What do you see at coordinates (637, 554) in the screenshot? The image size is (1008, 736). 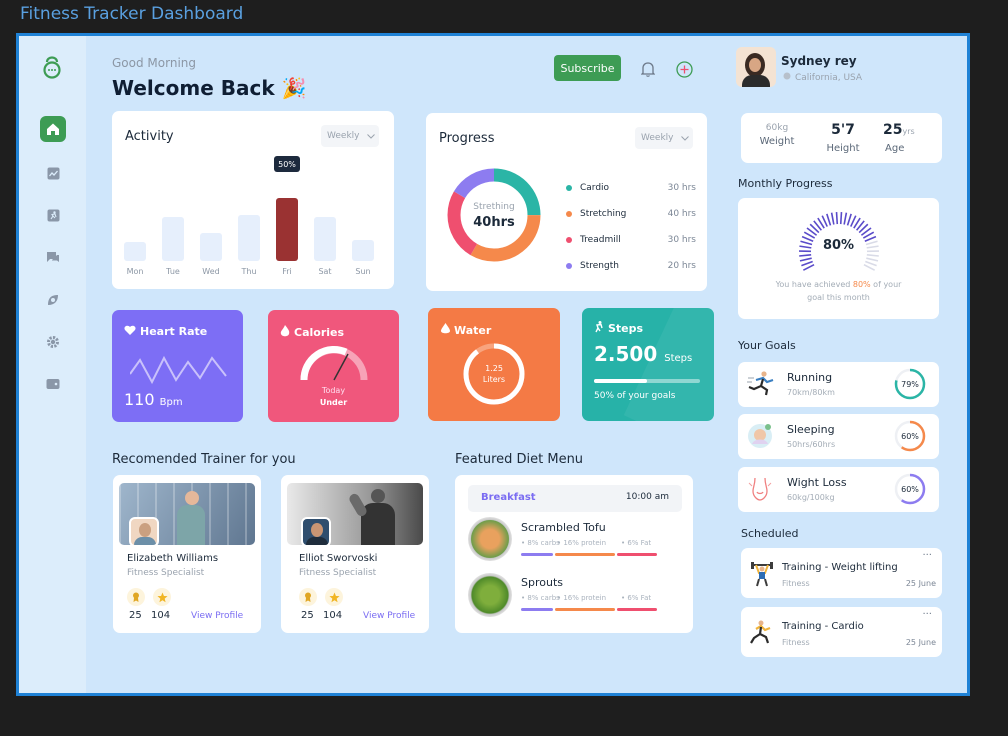 I see `fat-bar` at bounding box center [637, 554].